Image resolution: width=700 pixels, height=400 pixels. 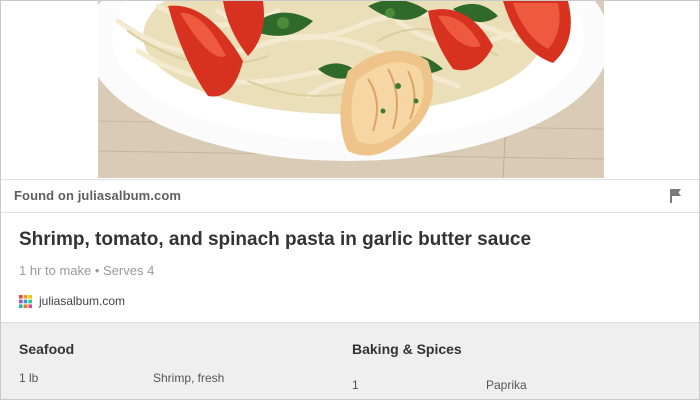 What do you see at coordinates (25, 301) in the screenshot?
I see `color-grid-icon` at bounding box center [25, 301].